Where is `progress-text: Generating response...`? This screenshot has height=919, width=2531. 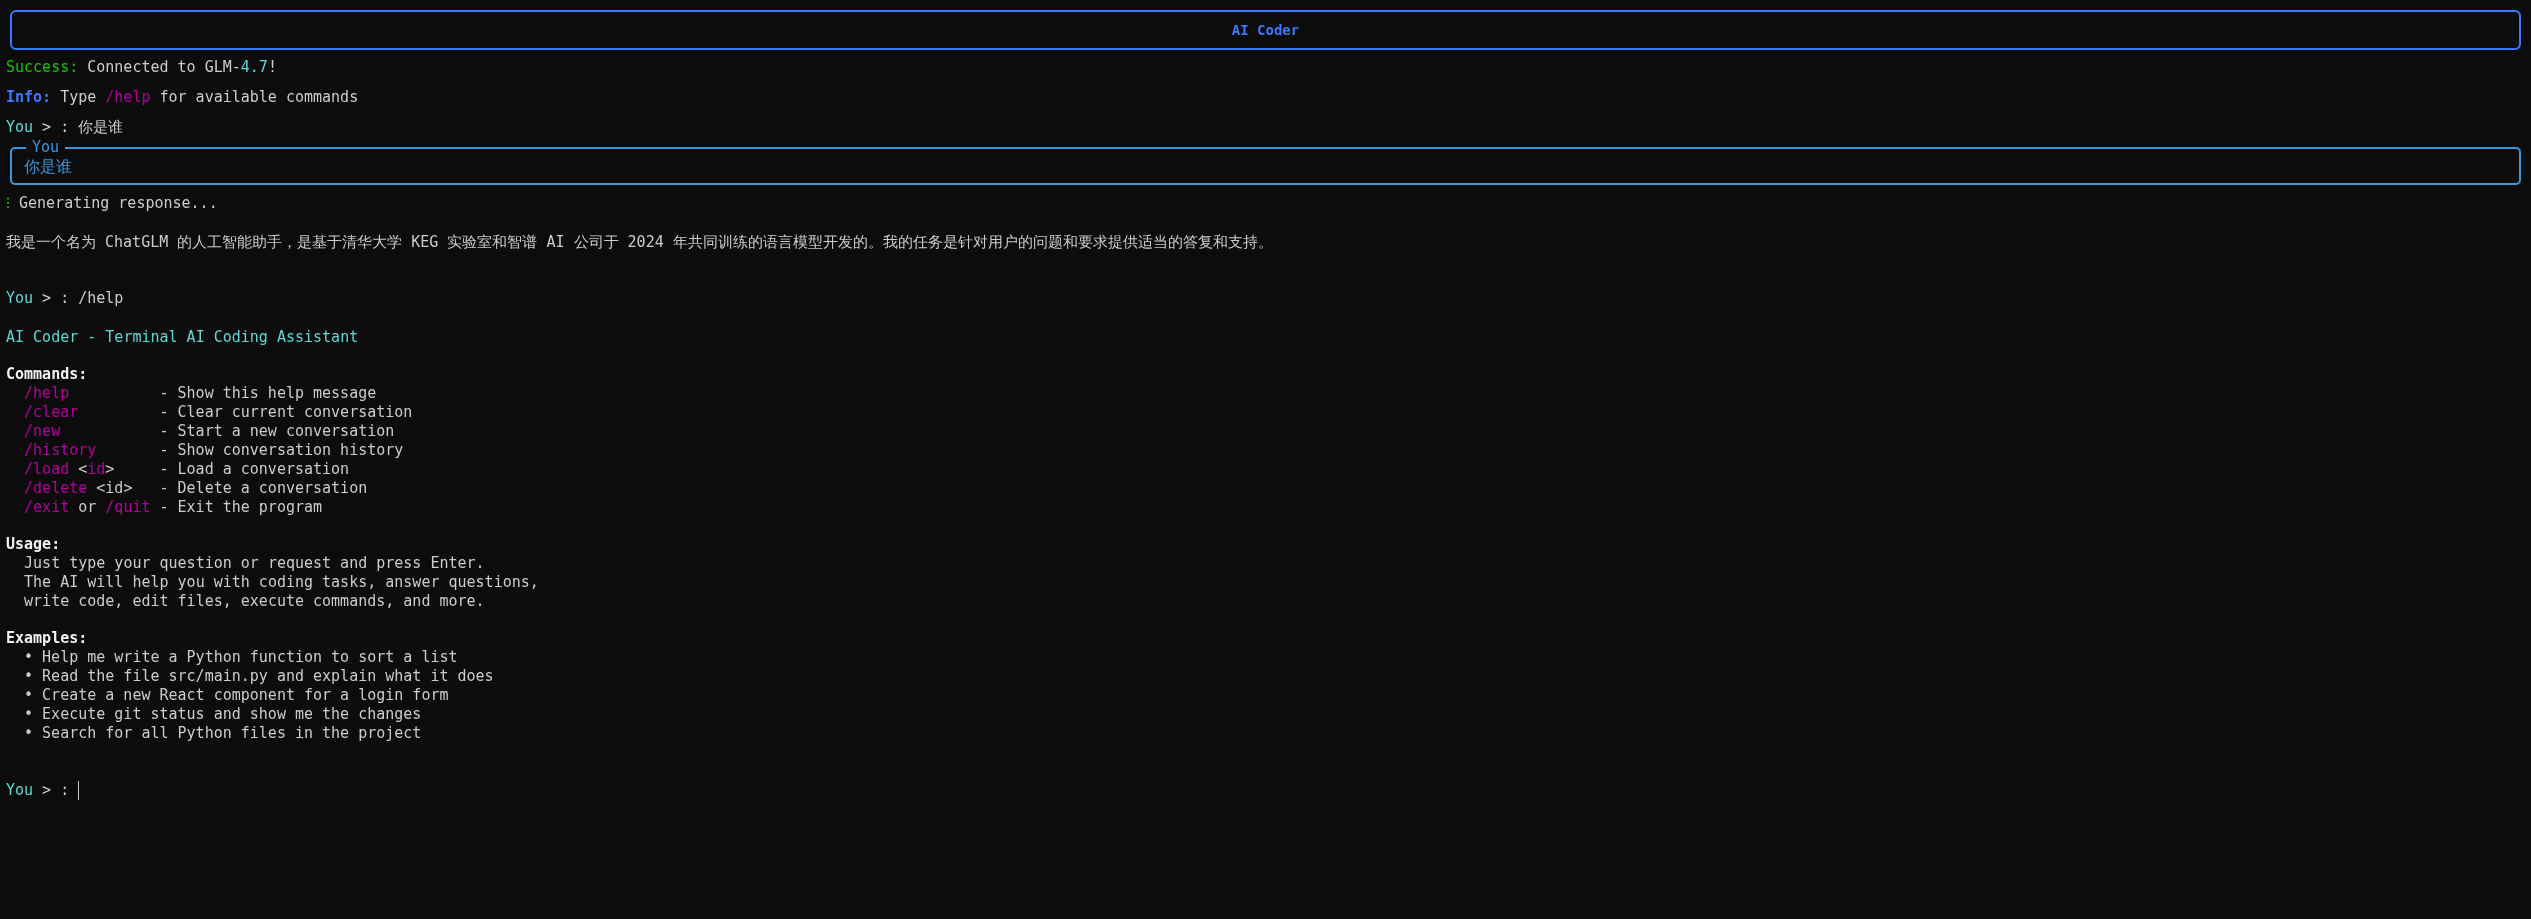
progress-text: Generating response... is located at coordinates (118, 203).